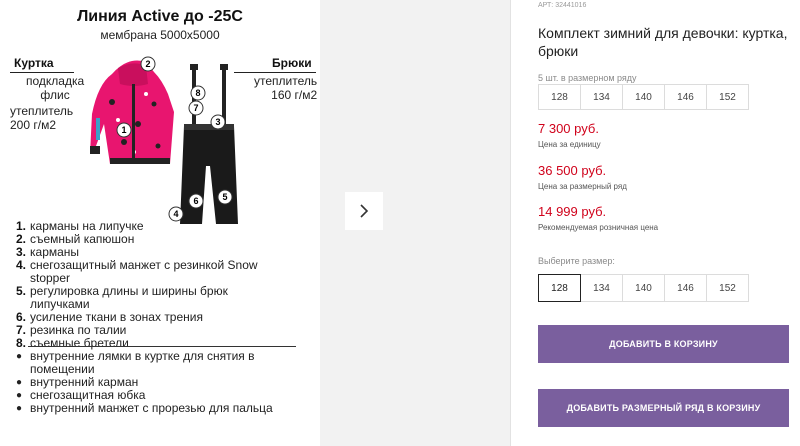  I want to click on price-pack: 36 500 руб., so click(572, 170).